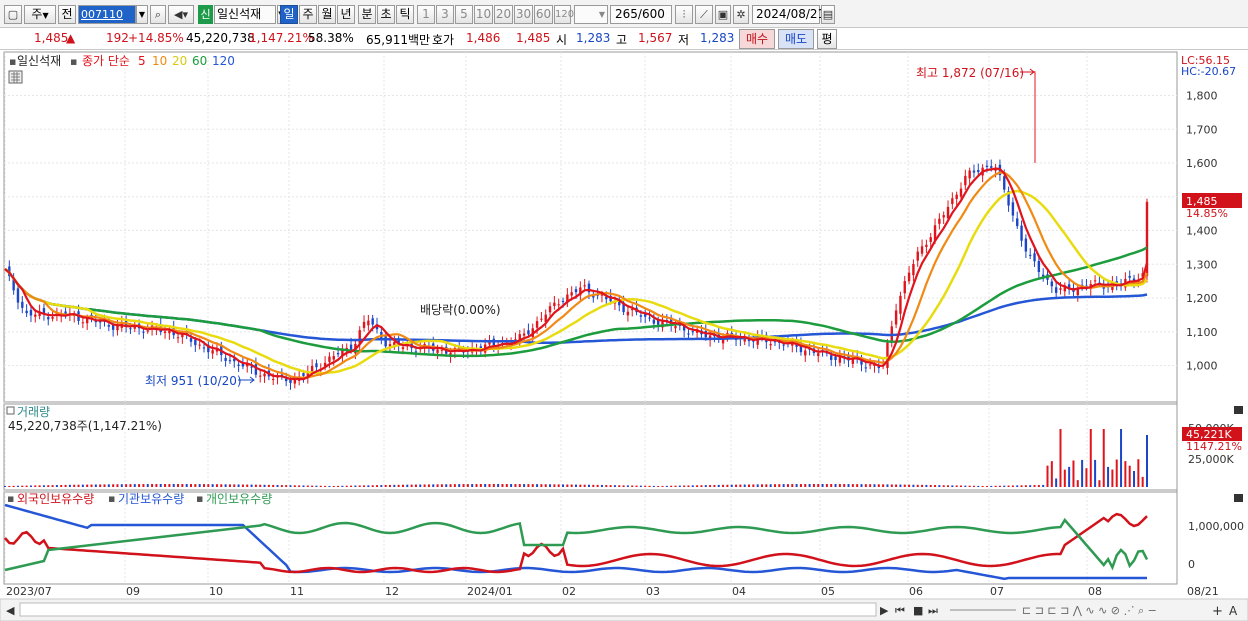 The width and height of the screenshot is (1248, 621). What do you see at coordinates (827, 39) in the screenshot?
I see `evaluate-button: 평` at bounding box center [827, 39].